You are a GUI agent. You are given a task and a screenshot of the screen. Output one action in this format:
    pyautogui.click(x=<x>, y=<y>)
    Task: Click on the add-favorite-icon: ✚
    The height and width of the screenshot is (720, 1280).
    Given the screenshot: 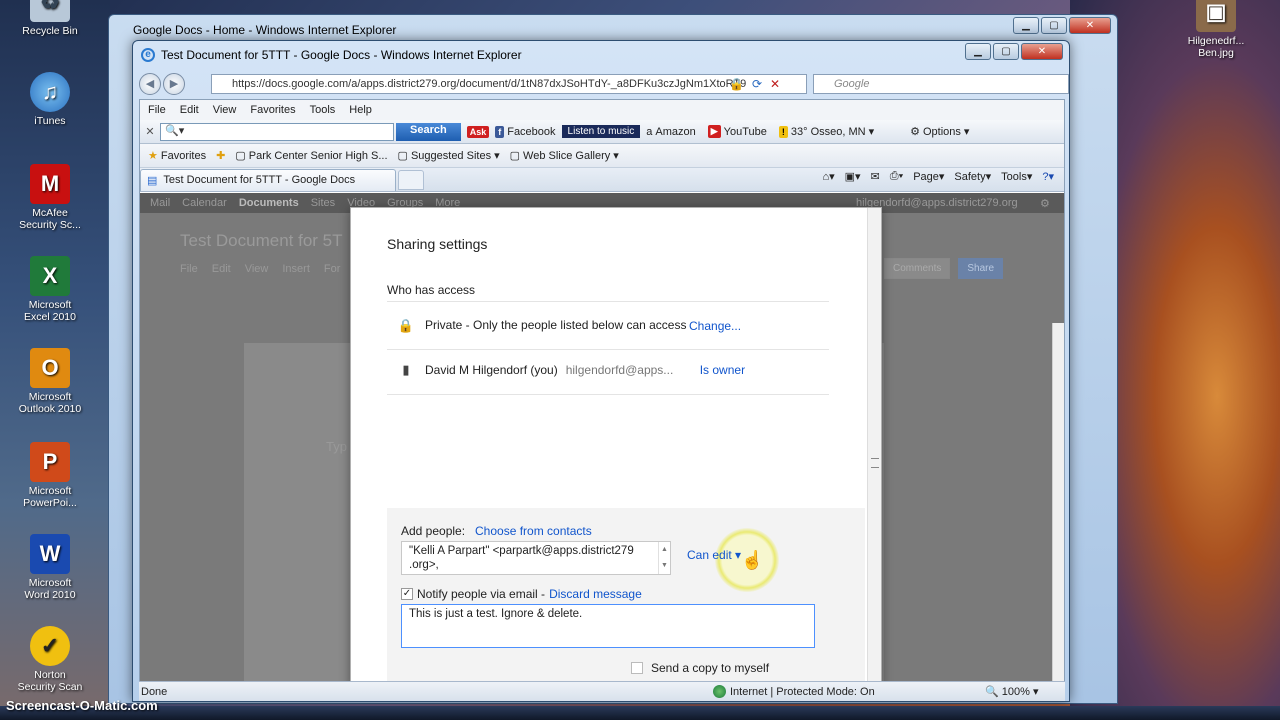 What is the action you would take?
    pyautogui.click(x=220, y=155)
    